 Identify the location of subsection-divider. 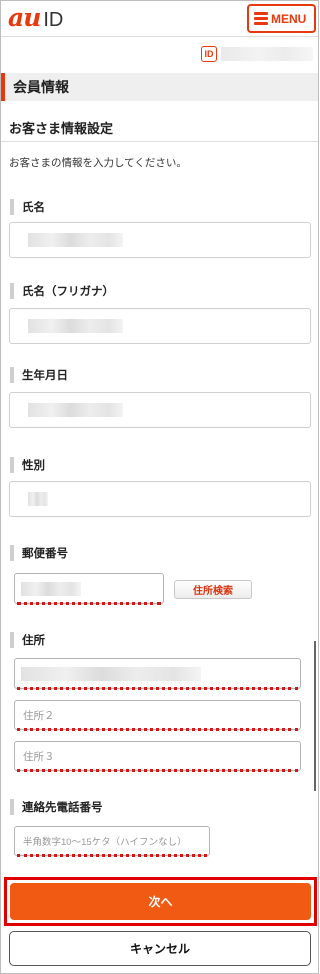
(159, 141).